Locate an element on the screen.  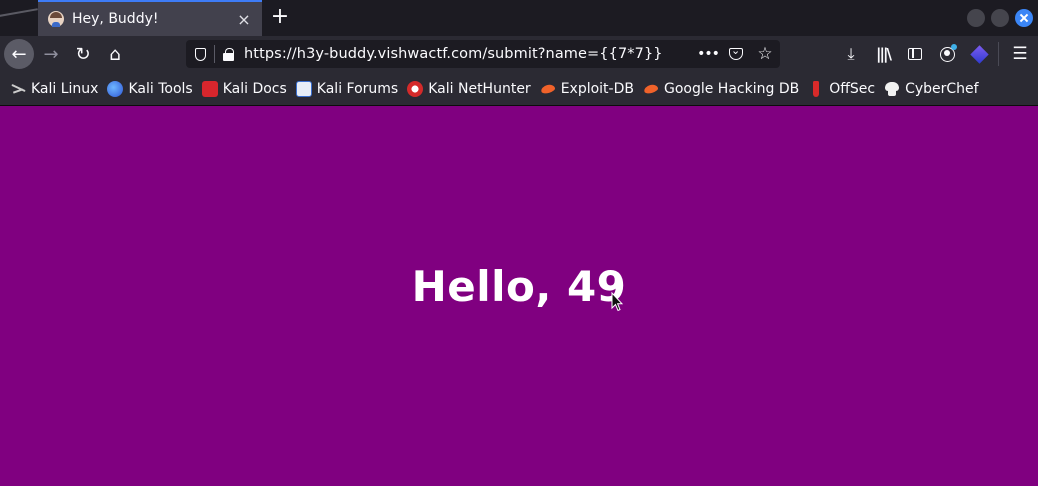
kali-tools-icon is located at coordinates (115, 88).